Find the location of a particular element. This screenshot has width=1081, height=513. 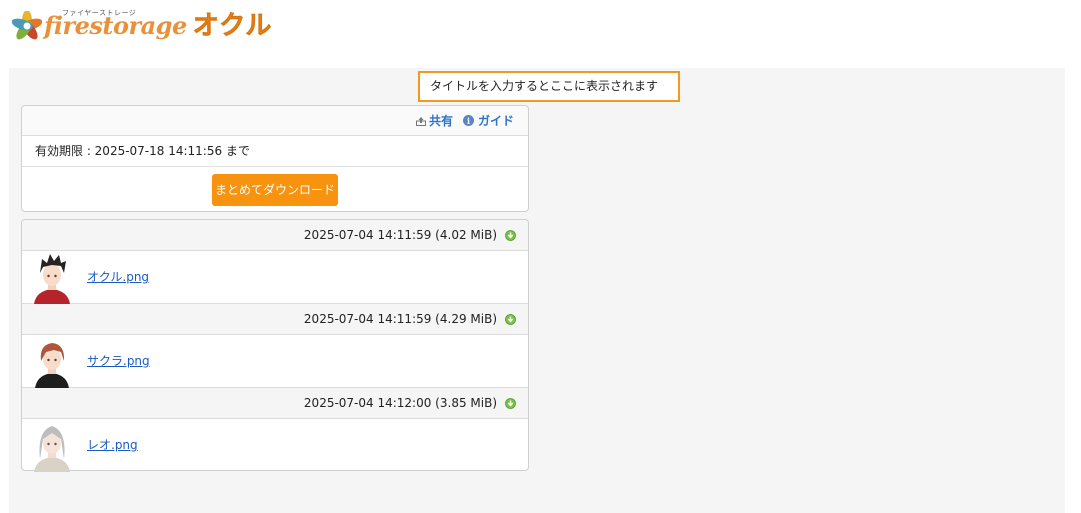

file-meta-row: 2025-07-04 14:12:00 (3.85 MiB) is located at coordinates (275, 403).